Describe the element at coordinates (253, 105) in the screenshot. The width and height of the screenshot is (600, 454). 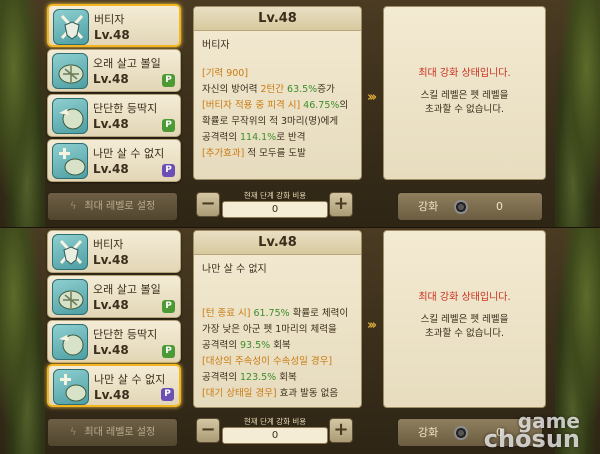
I see `effect-tag: [버티자 적용 중 피격 시]` at that location.